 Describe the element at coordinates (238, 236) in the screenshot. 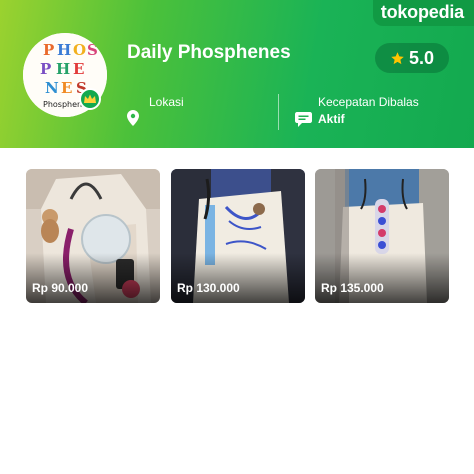

I see `product-card: Rp 130.000` at that location.